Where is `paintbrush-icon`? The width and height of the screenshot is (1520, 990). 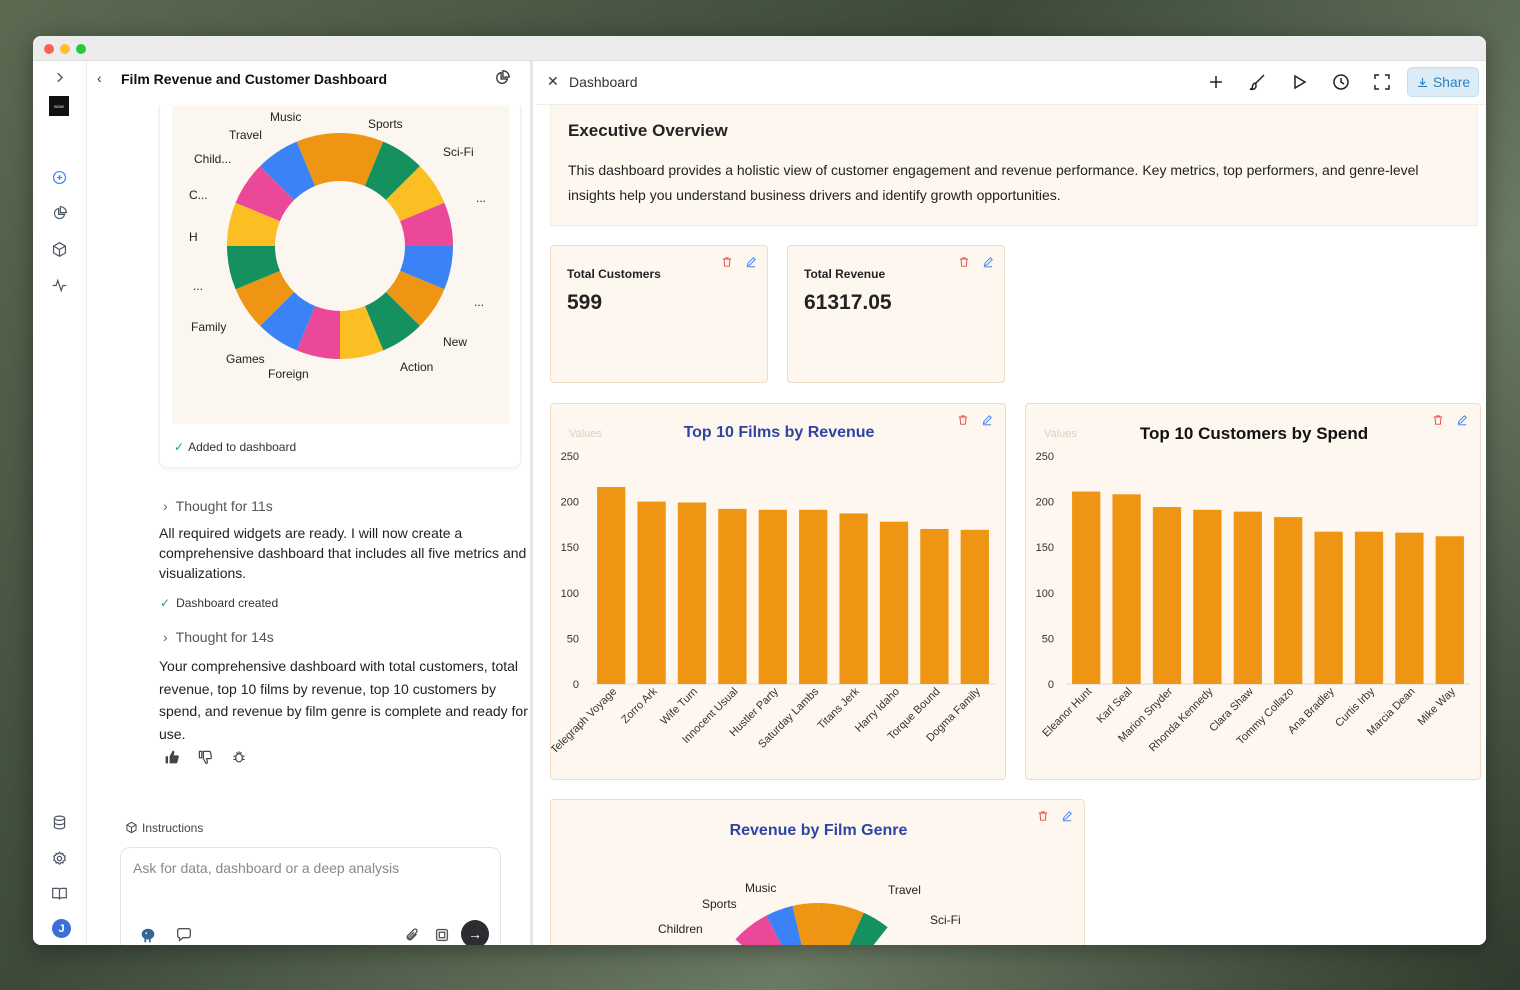 paintbrush-icon is located at coordinates (1257, 82).